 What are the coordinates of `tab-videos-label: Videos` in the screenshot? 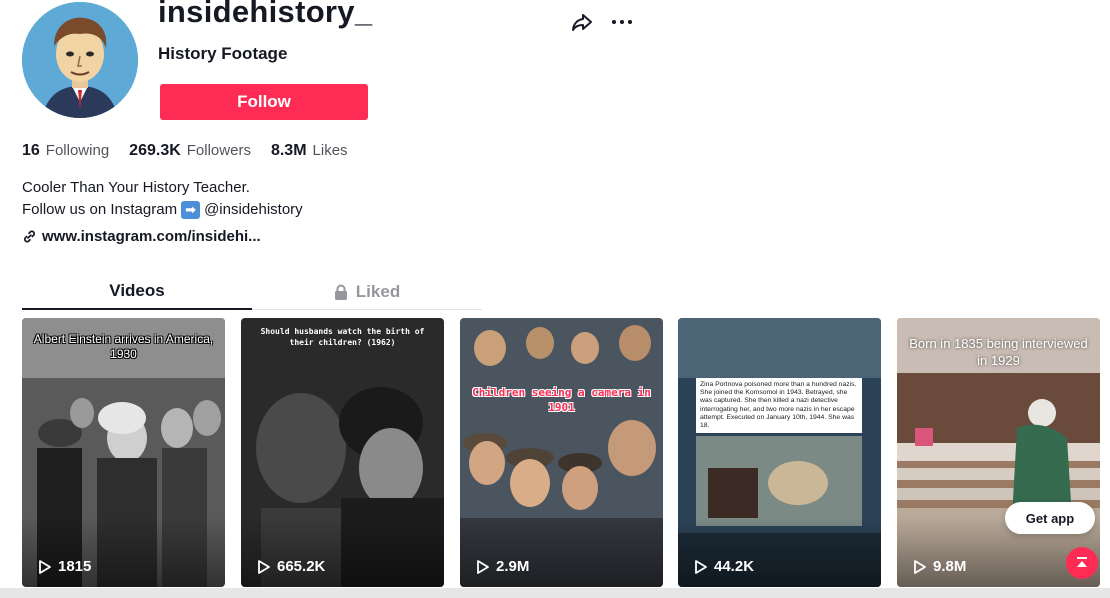 It's located at (137, 290).